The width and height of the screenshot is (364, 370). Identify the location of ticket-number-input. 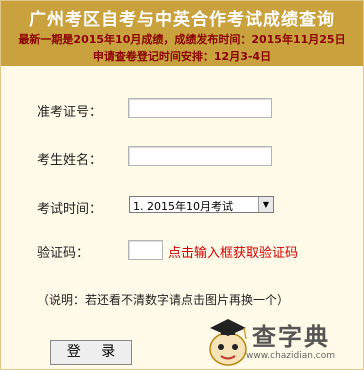
(200, 108).